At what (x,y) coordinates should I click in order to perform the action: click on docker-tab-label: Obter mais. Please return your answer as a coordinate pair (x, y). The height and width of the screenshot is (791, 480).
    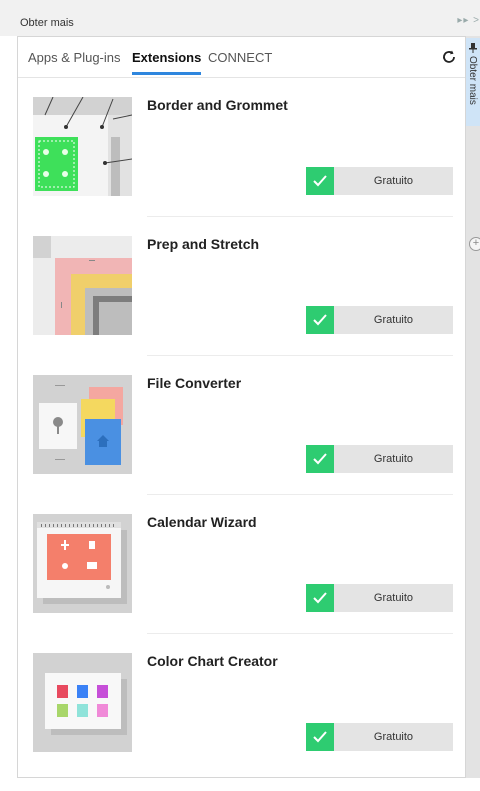
    Looking at the image, I should click on (472, 80).